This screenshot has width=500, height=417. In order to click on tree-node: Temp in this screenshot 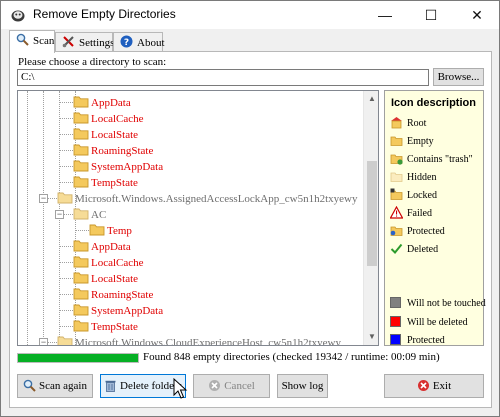, I will do `click(110, 231)`.